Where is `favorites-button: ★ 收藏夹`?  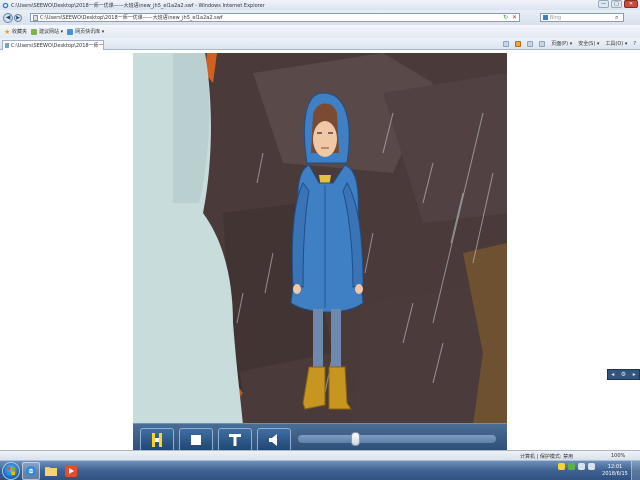
favorites-button: ★ 收藏夹 is located at coordinates (15, 31).